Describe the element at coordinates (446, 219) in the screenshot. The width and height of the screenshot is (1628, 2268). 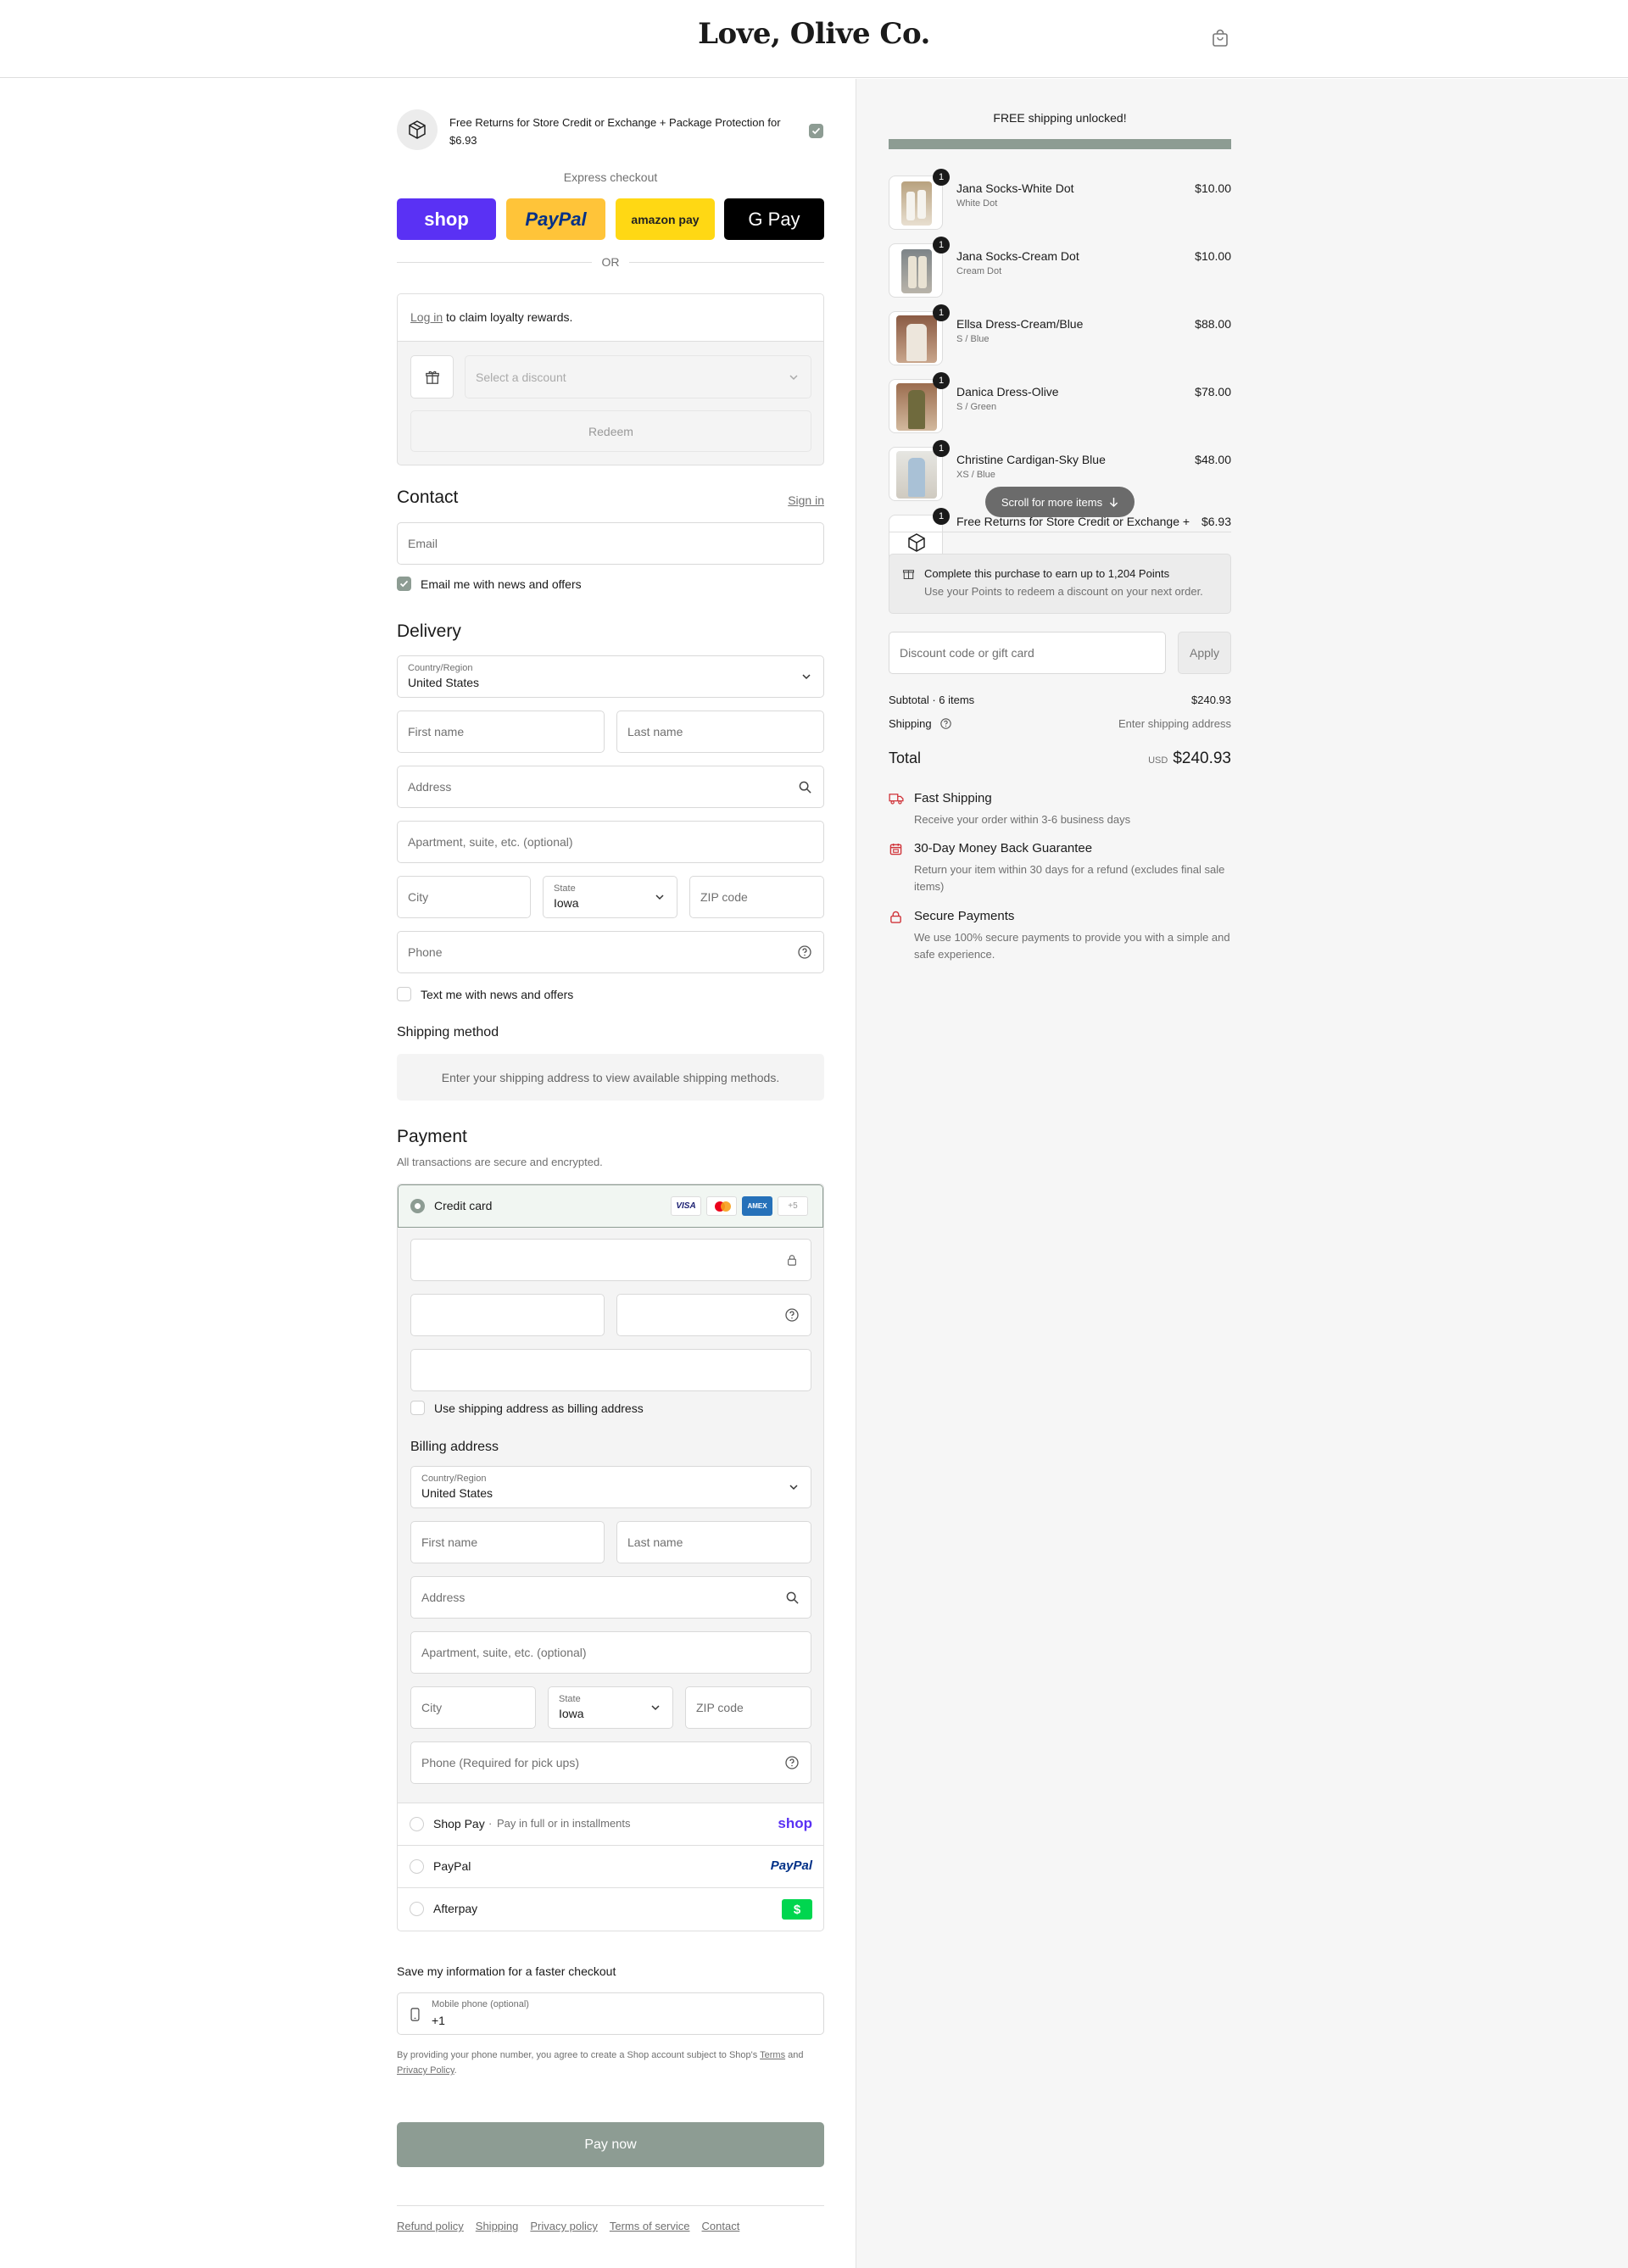
I see `shop-pay-button: shop` at that location.